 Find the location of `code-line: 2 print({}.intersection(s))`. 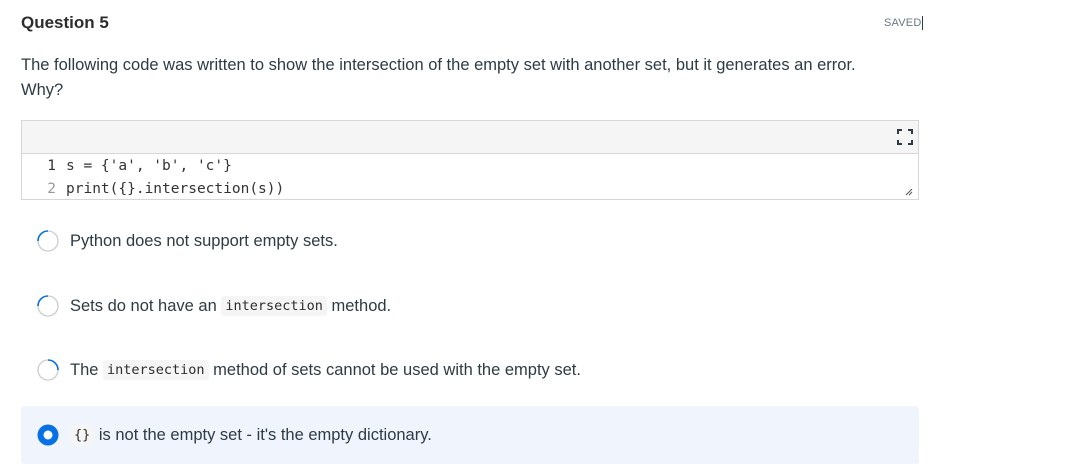

code-line: 2 print({}.intersection(s)) is located at coordinates (470, 189).